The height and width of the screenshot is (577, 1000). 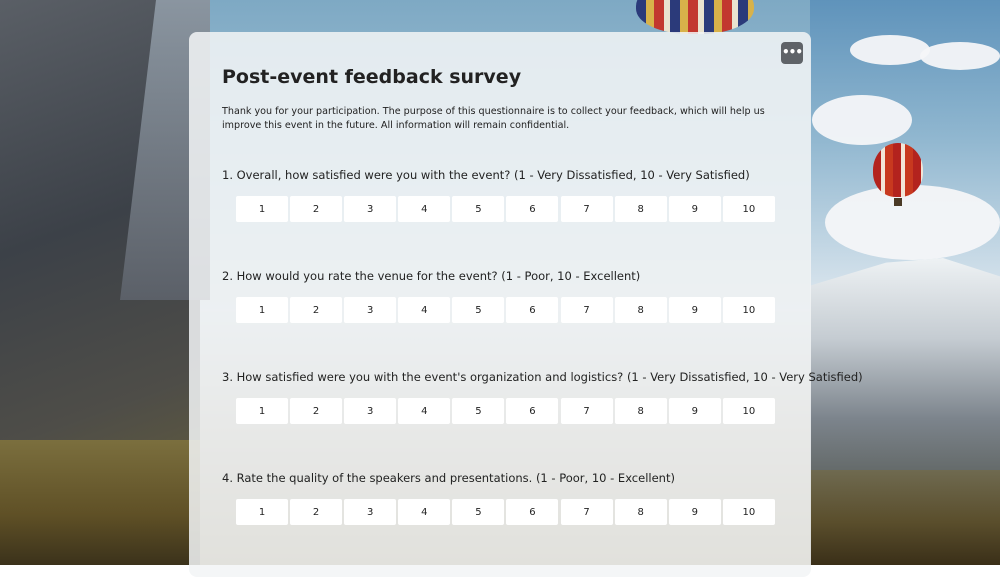 What do you see at coordinates (792, 53) in the screenshot?
I see `more-options-button: •••` at bounding box center [792, 53].